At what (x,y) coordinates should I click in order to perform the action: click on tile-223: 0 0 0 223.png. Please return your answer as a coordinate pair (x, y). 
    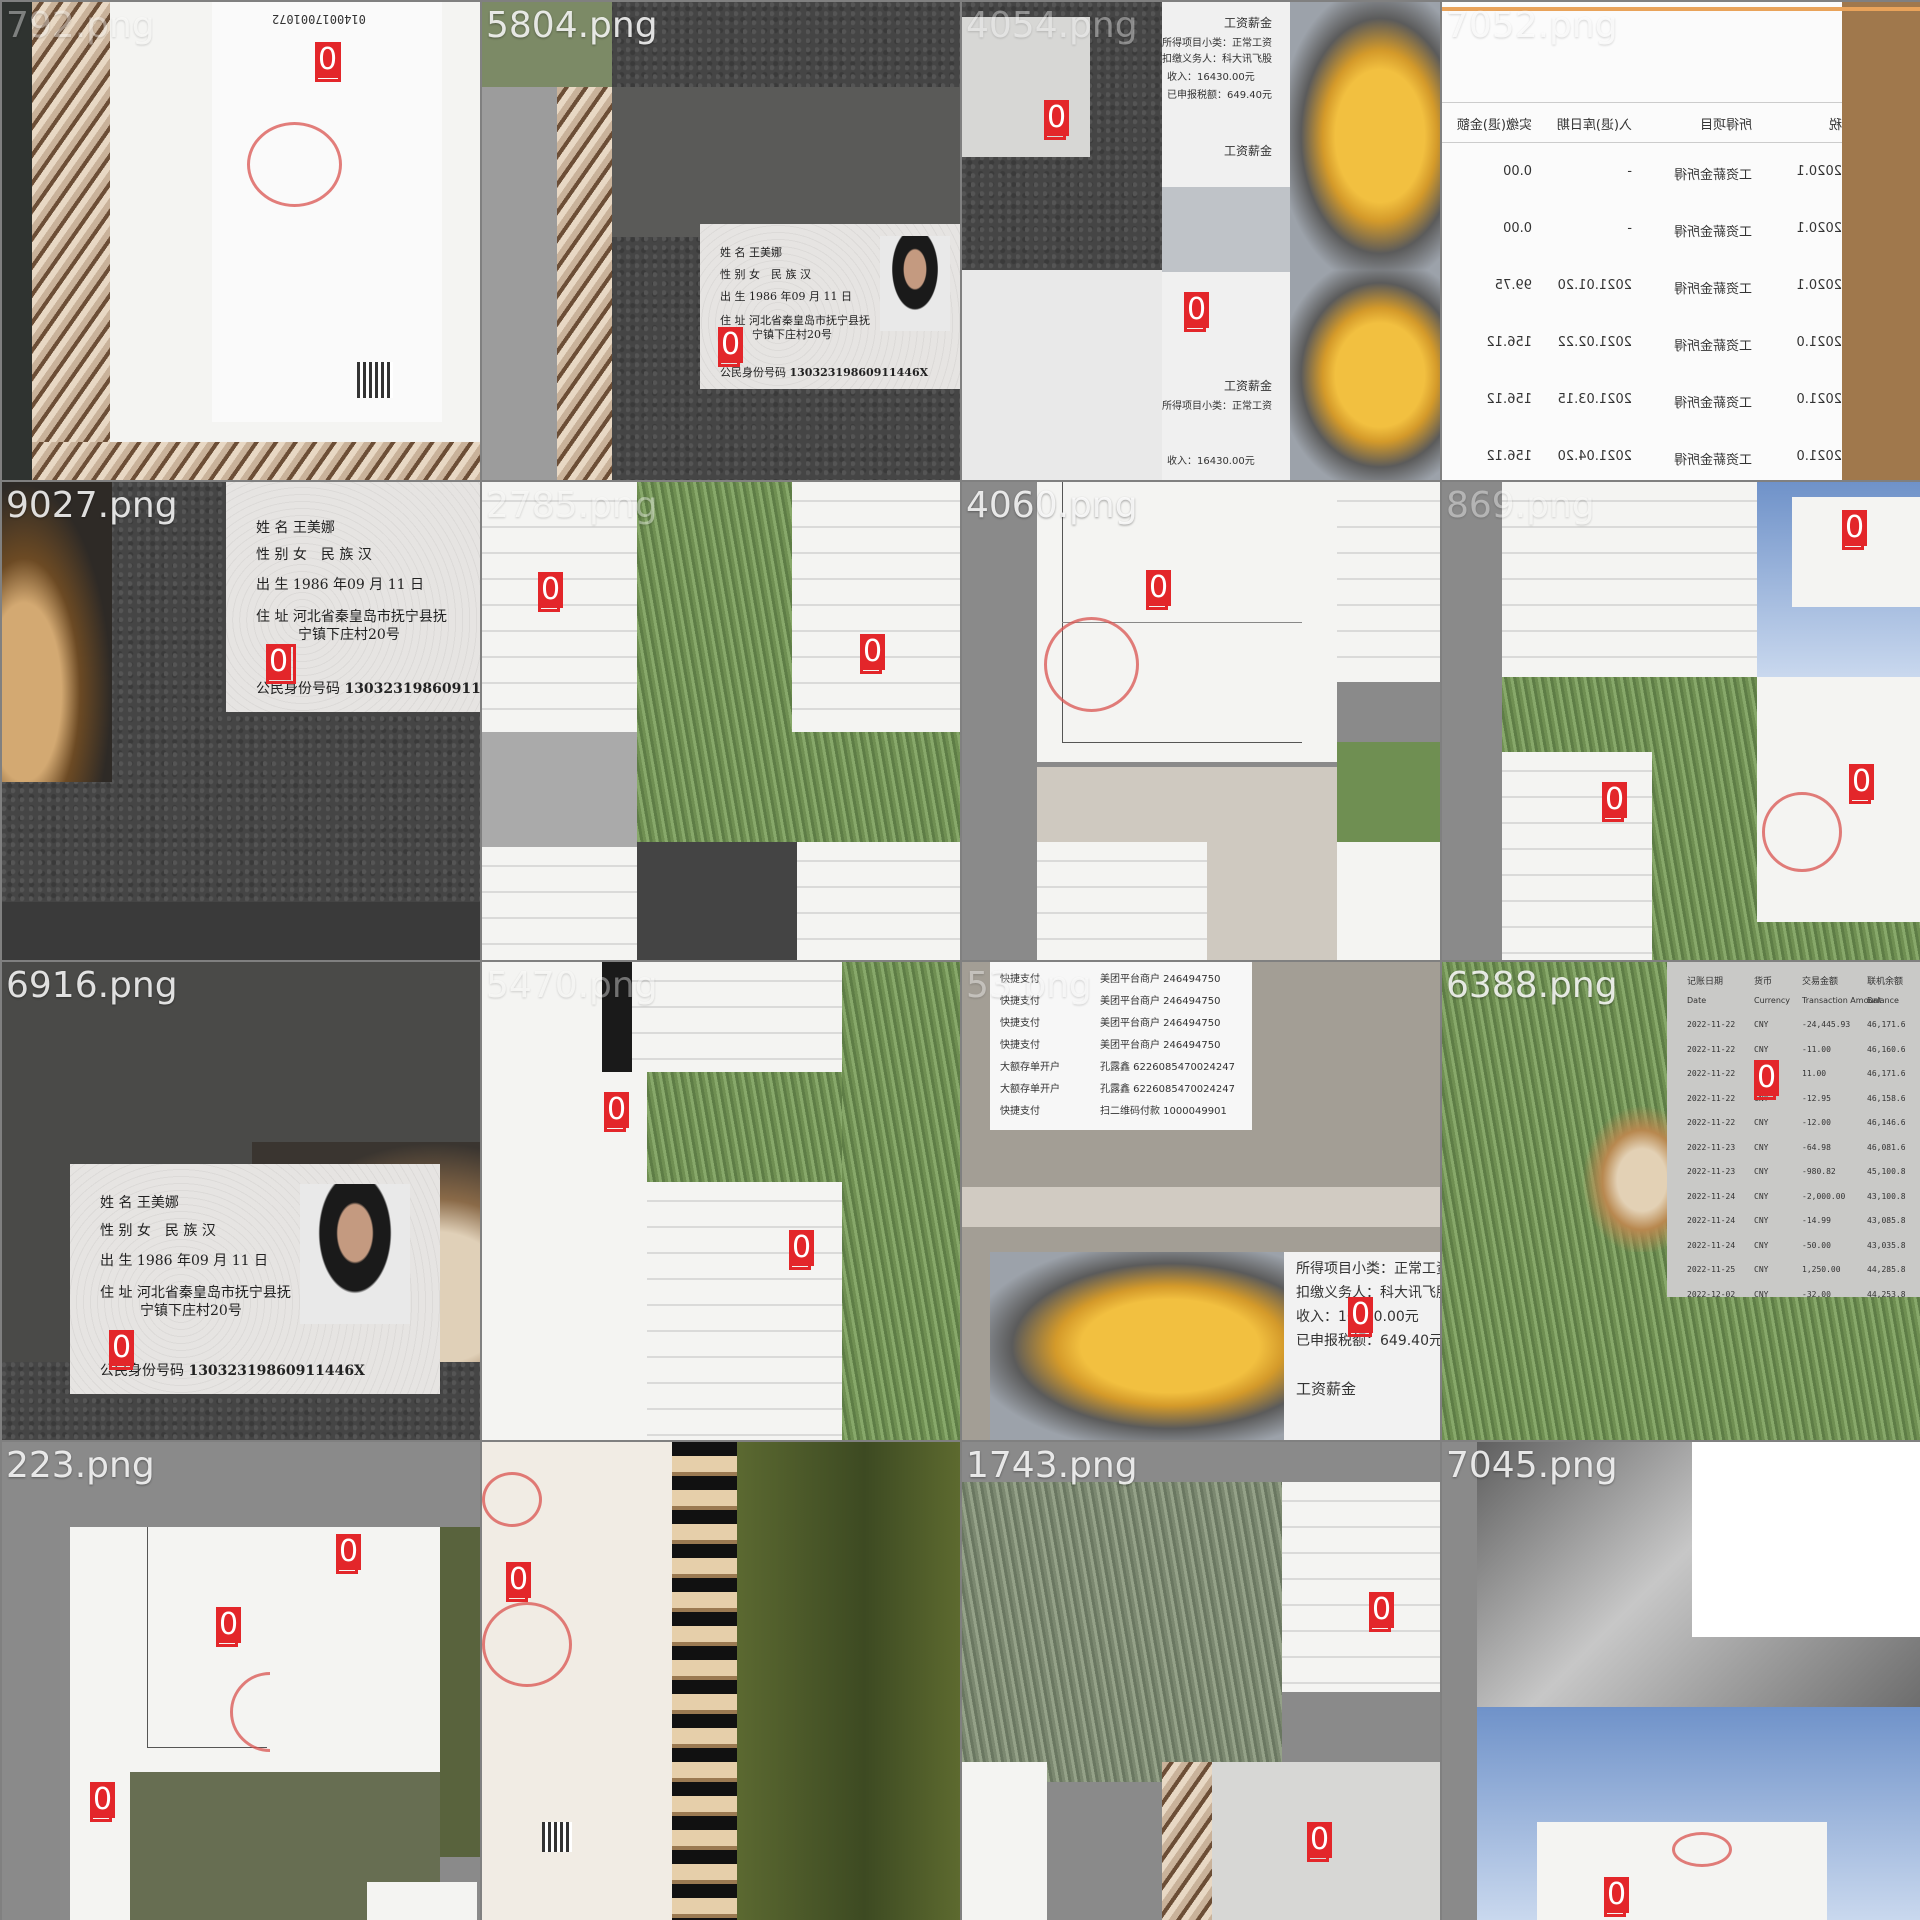
    Looking at the image, I should click on (241, 1681).